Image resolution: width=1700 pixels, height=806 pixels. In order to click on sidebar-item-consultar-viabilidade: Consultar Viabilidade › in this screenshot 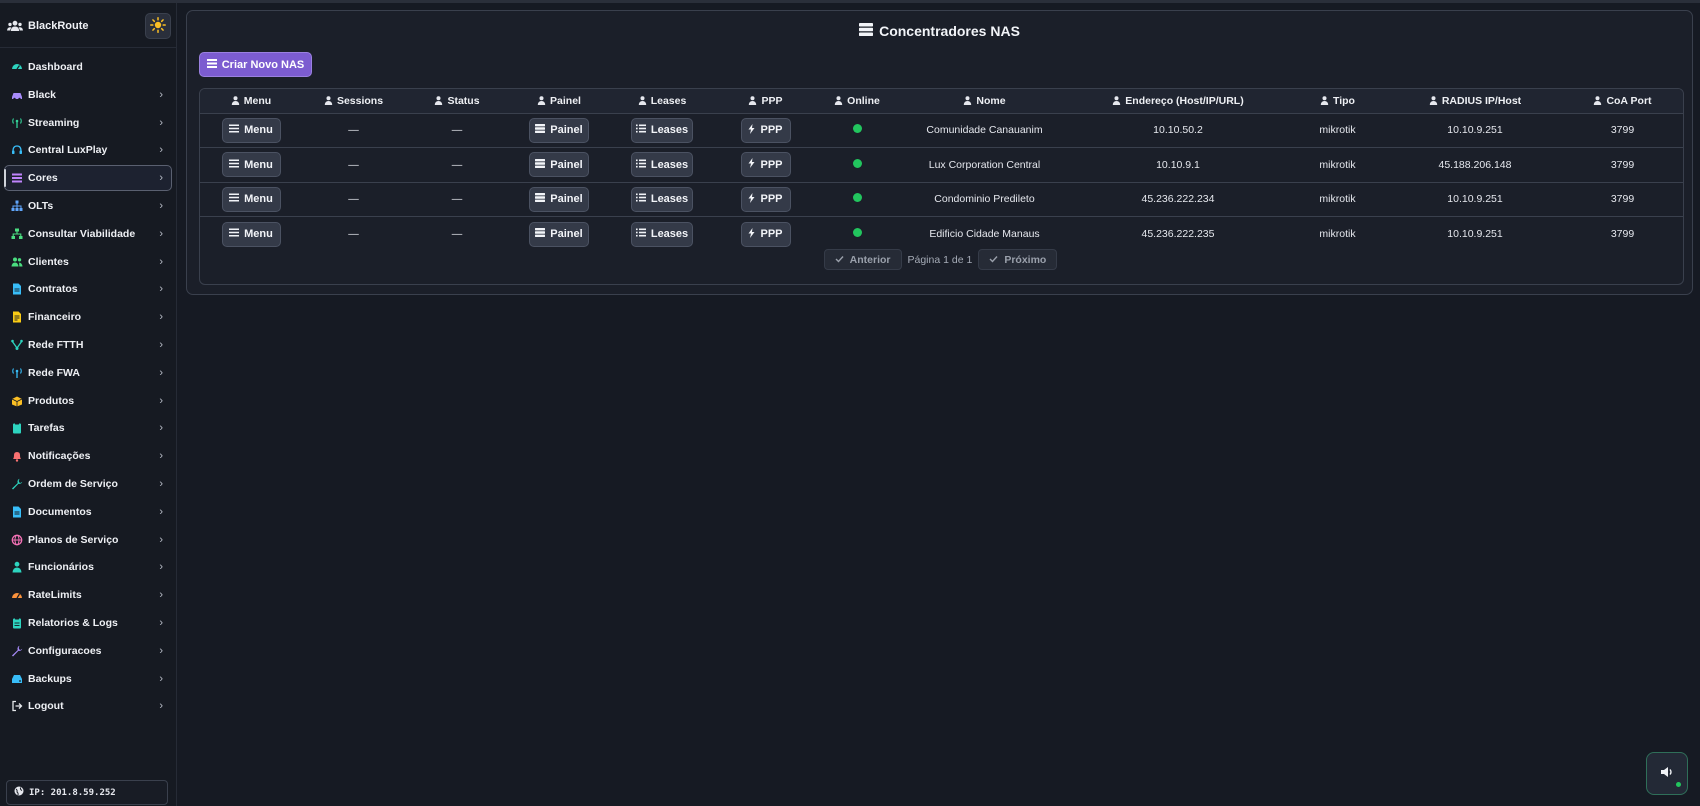, I will do `click(88, 234)`.